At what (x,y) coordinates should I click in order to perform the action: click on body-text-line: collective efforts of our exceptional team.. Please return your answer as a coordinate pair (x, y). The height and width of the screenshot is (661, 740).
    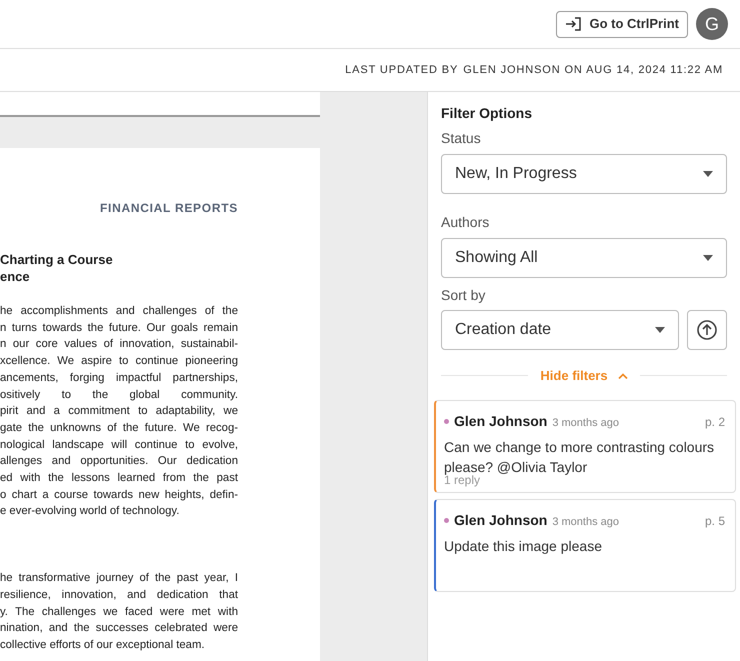
    Looking at the image, I should click on (103, 645).